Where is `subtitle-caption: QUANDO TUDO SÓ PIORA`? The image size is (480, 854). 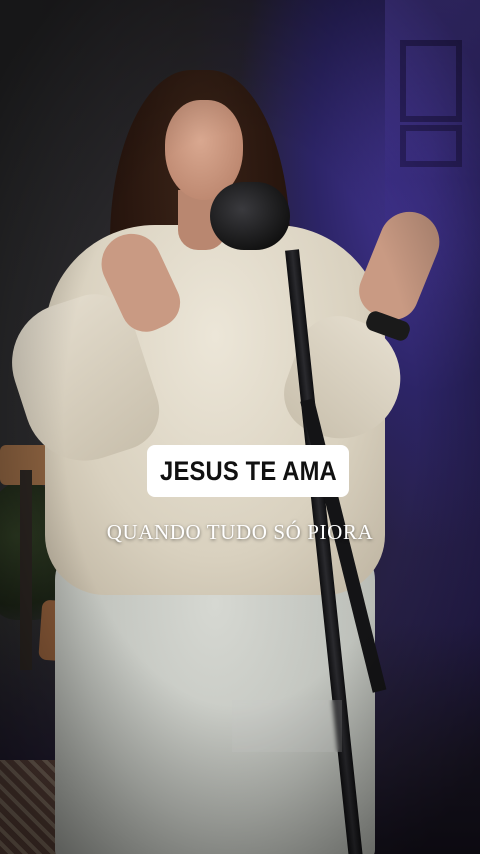
subtitle-caption: QUANDO TUDO SÓ PIORA is located at coordinates (240, 532).